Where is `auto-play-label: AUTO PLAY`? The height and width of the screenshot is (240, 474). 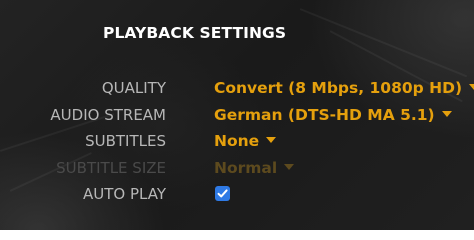 auto-play-label: AUTO PLAY is located at coordinates (124, 194).